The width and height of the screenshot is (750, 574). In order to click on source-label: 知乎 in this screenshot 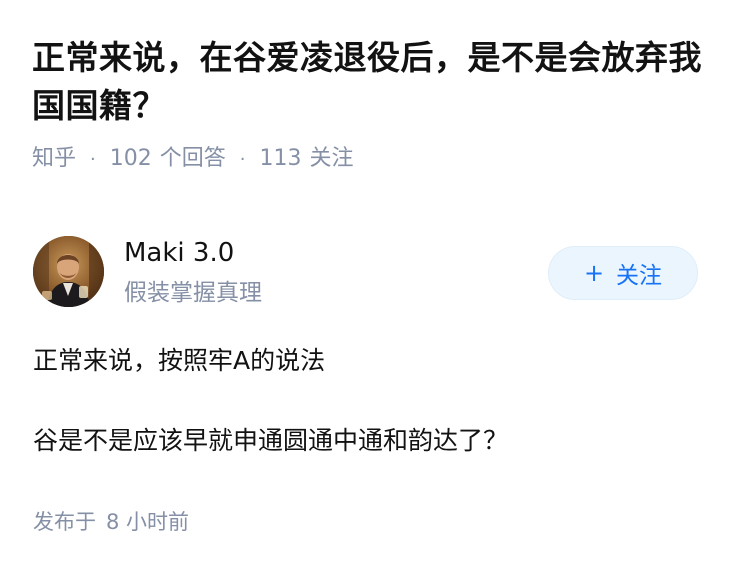, I will do `click(54, 158)`.